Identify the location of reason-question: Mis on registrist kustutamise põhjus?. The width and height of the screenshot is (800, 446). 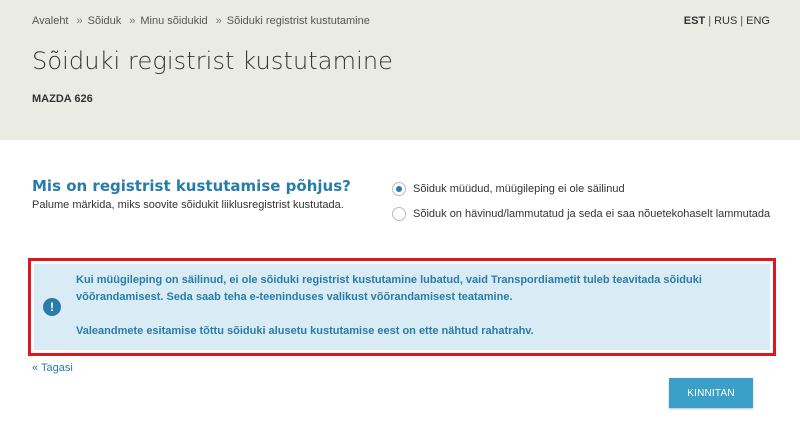
(191, 186).